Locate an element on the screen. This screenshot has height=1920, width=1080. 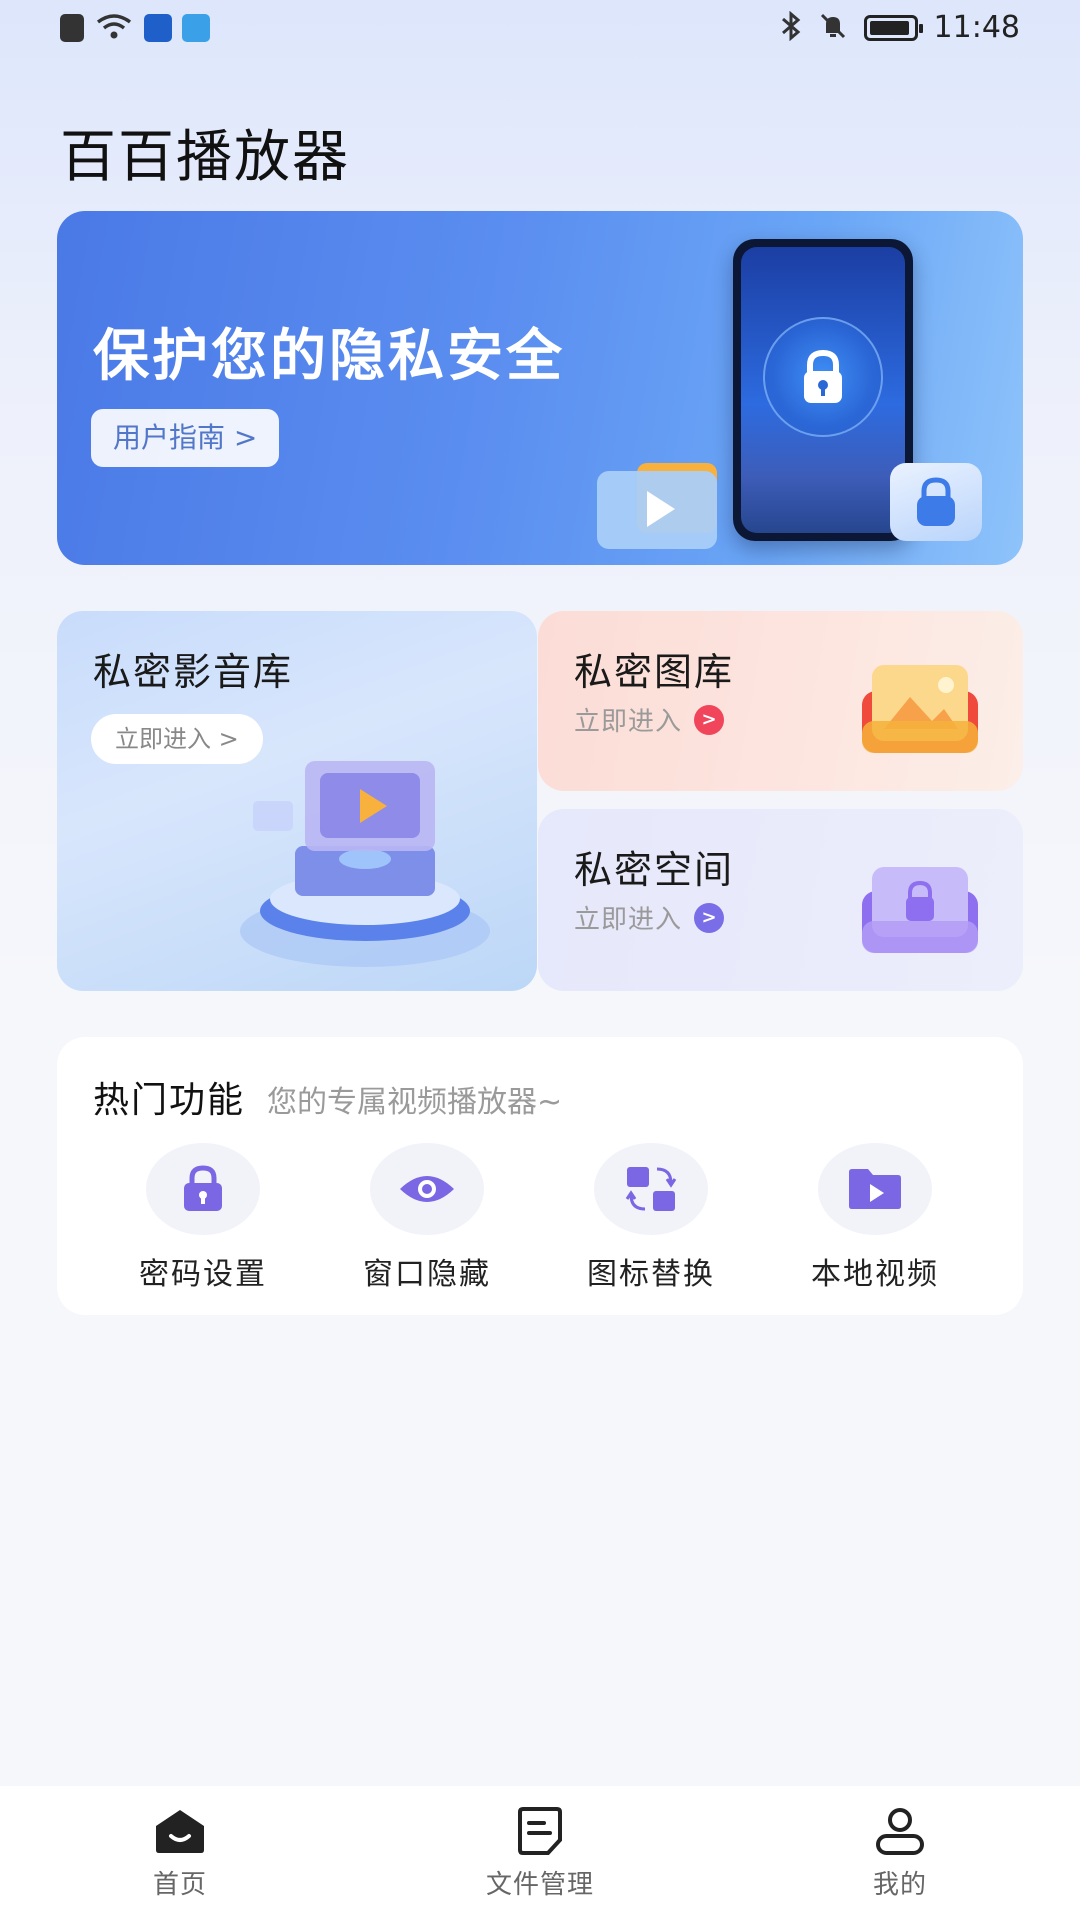
nav-item-me: 我的 is located at coordinates (900, 1853).